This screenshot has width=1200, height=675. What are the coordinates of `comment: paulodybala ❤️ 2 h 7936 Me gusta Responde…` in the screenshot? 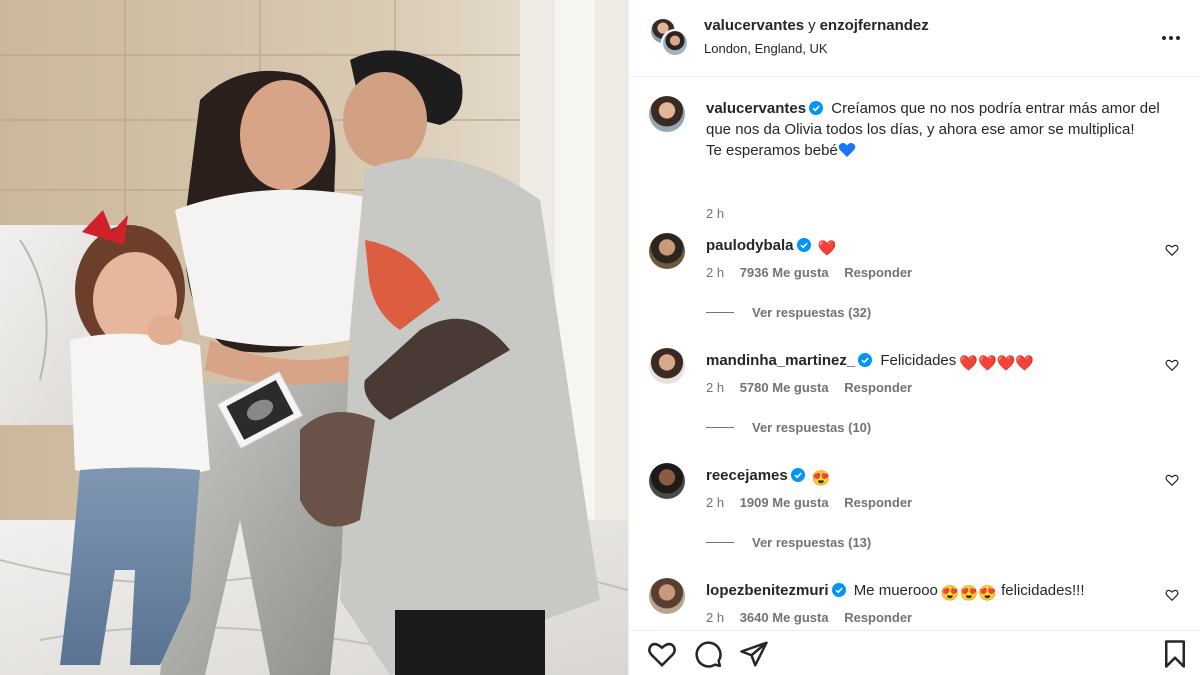 It's located at (924, 288).